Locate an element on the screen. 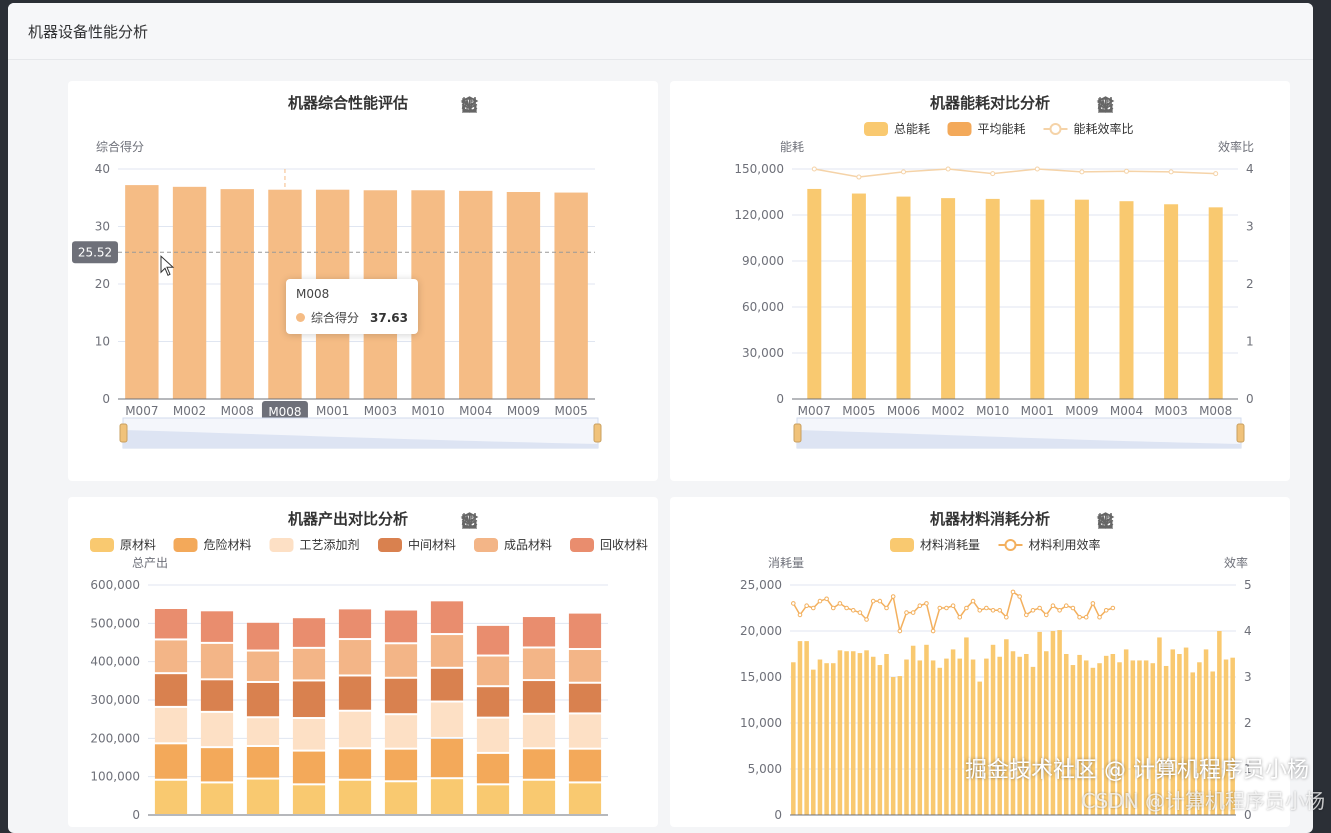  x-tick-label: M007 is located at coordinates (814, 411).